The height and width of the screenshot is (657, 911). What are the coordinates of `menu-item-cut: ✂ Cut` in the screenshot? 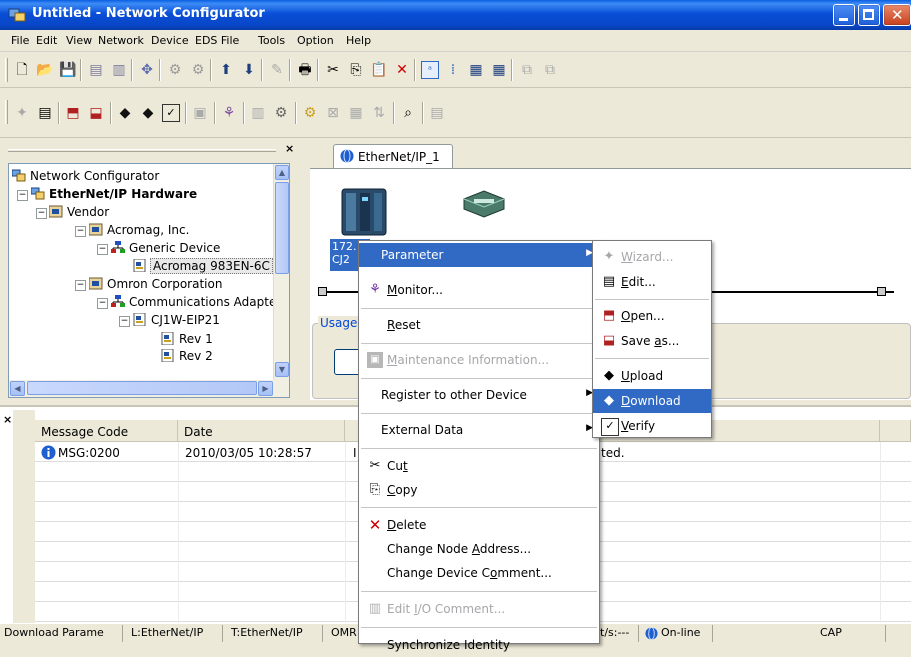 It's located at (479, 466).